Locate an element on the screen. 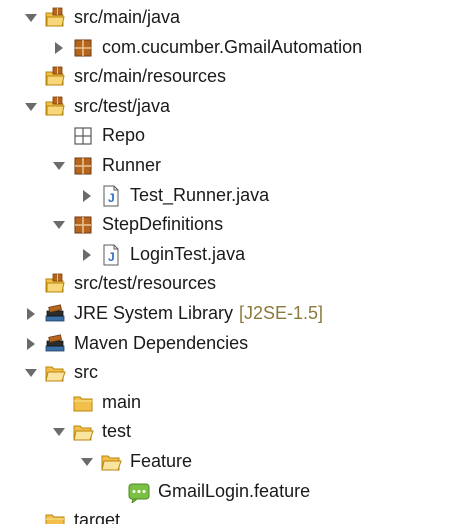  tree-item: src/test/resources is located at coordinates (237, 284).